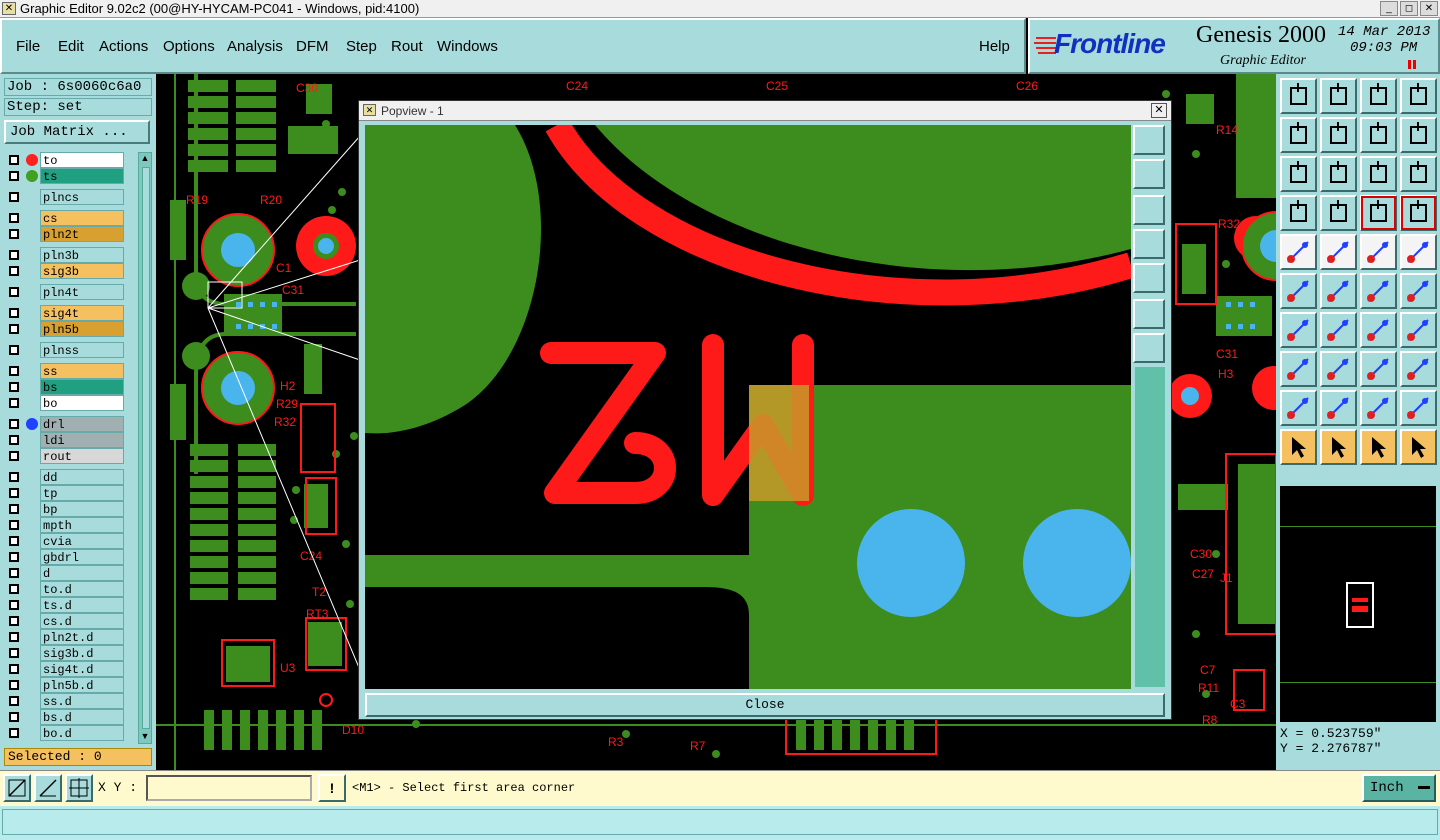 The width and height of the screenshot is (1440, 840). I want to click on layer-row-sig3b-d: sig3b.d, so click(65, 653).